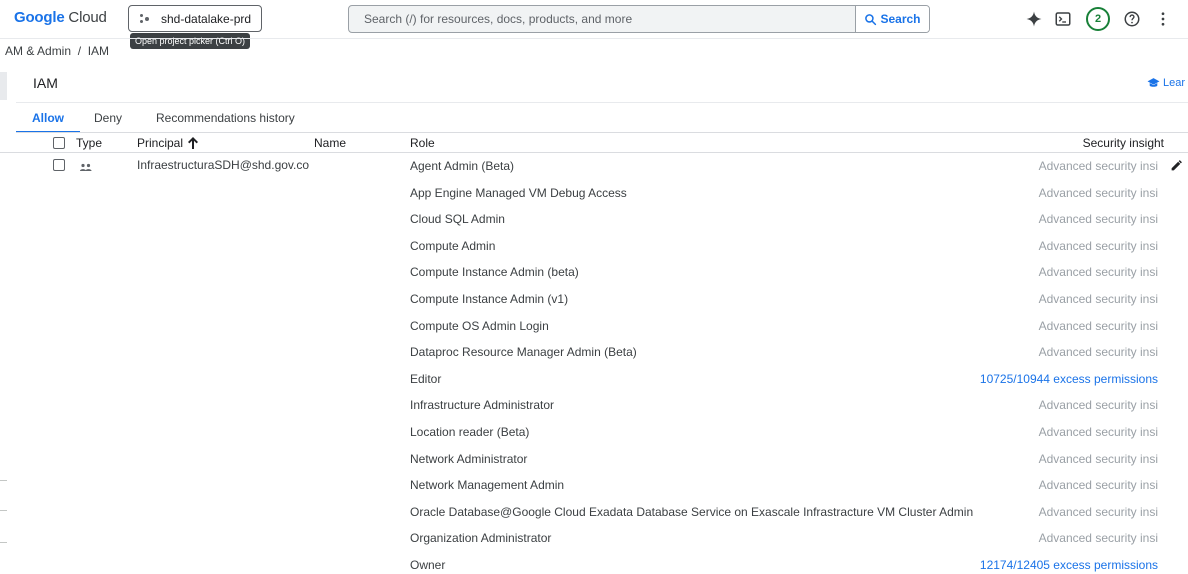 Image resolution: width=1188 pixels, height=574 pixels. I want to click on role-name: Network Administrator, so click(469, 458).